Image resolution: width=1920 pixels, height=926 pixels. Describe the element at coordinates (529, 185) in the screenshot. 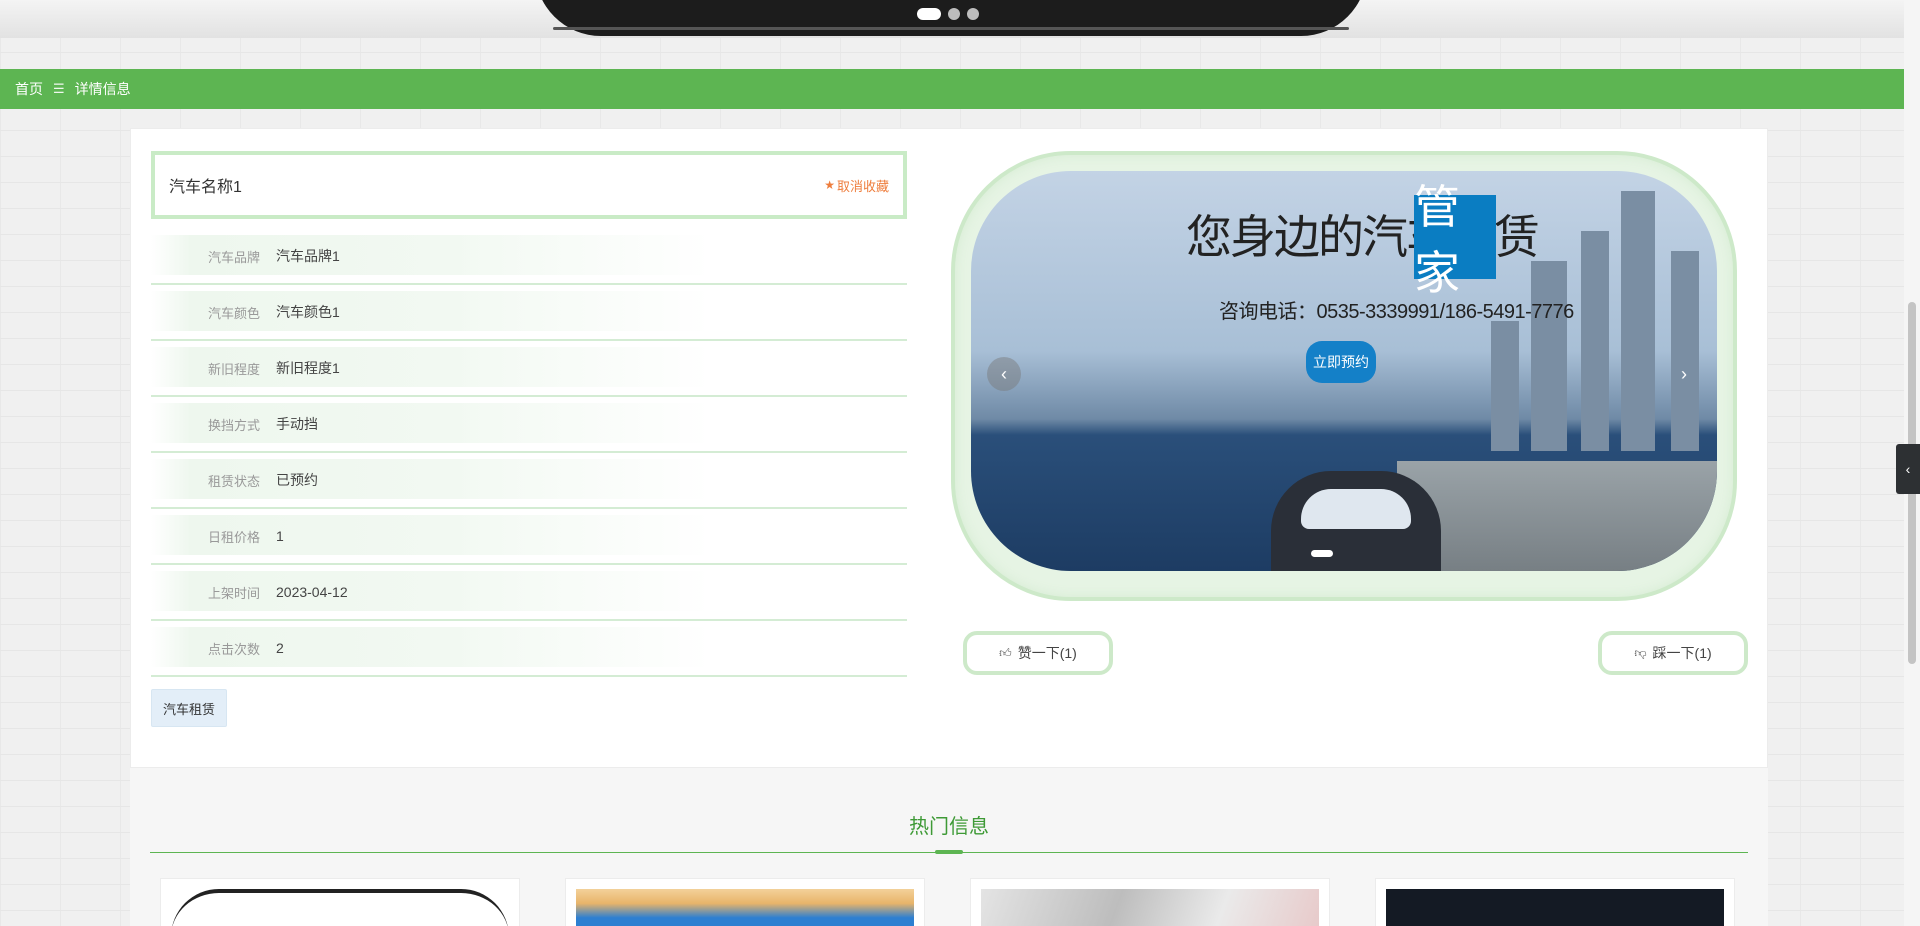

I see `detail-title-box: 汽车名称1 ★ 取消收藏` at that location.